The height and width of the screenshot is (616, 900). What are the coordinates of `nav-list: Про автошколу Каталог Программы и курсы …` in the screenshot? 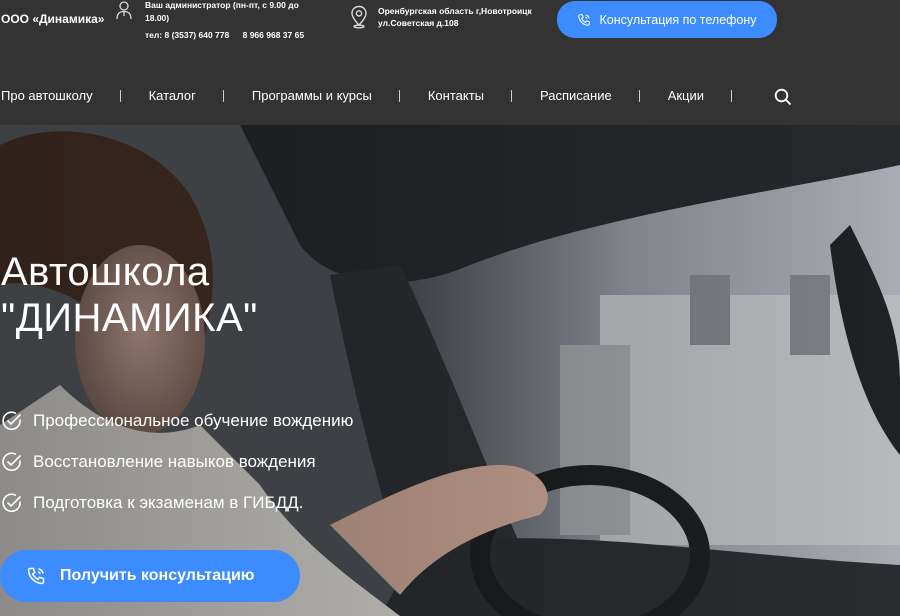 It's located at (367, 95).